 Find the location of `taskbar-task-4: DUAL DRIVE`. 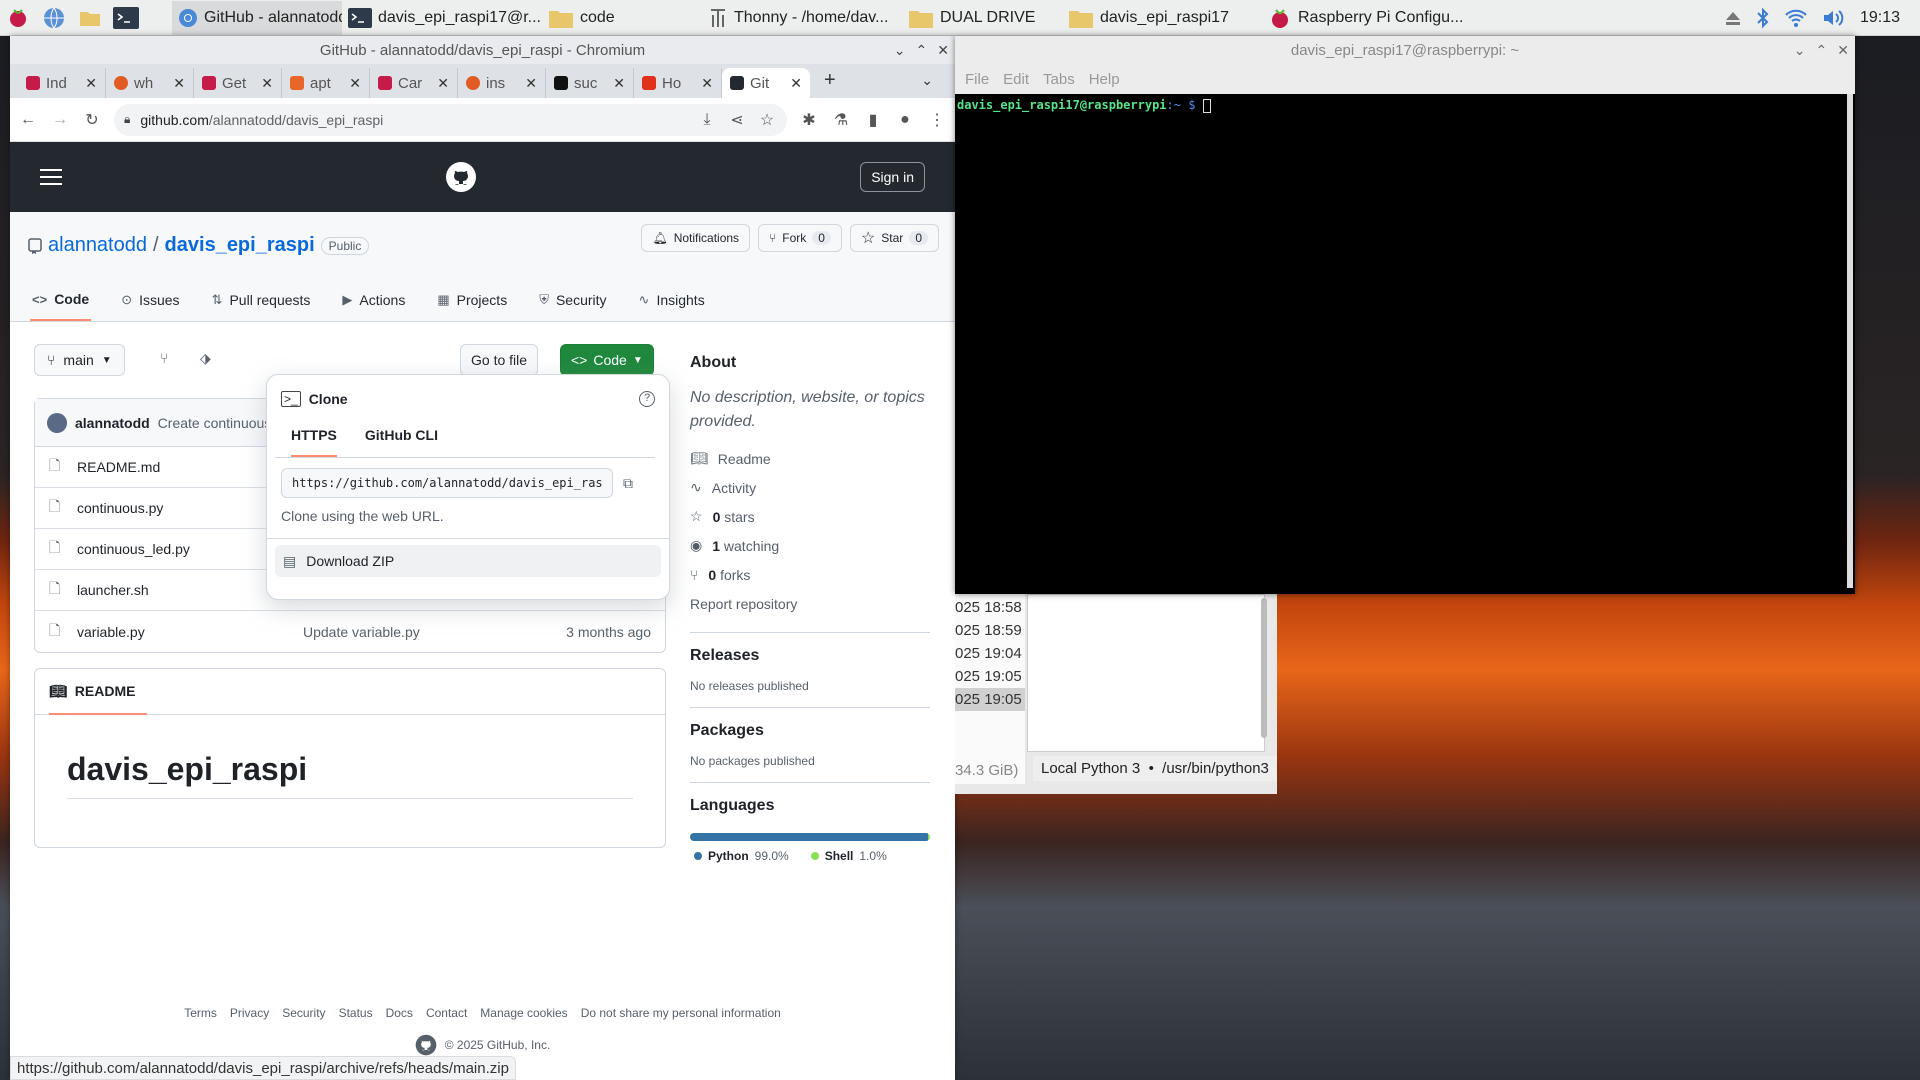

taskbar-task-4: DUAL DRIVE is located at coordinates (982, 18).